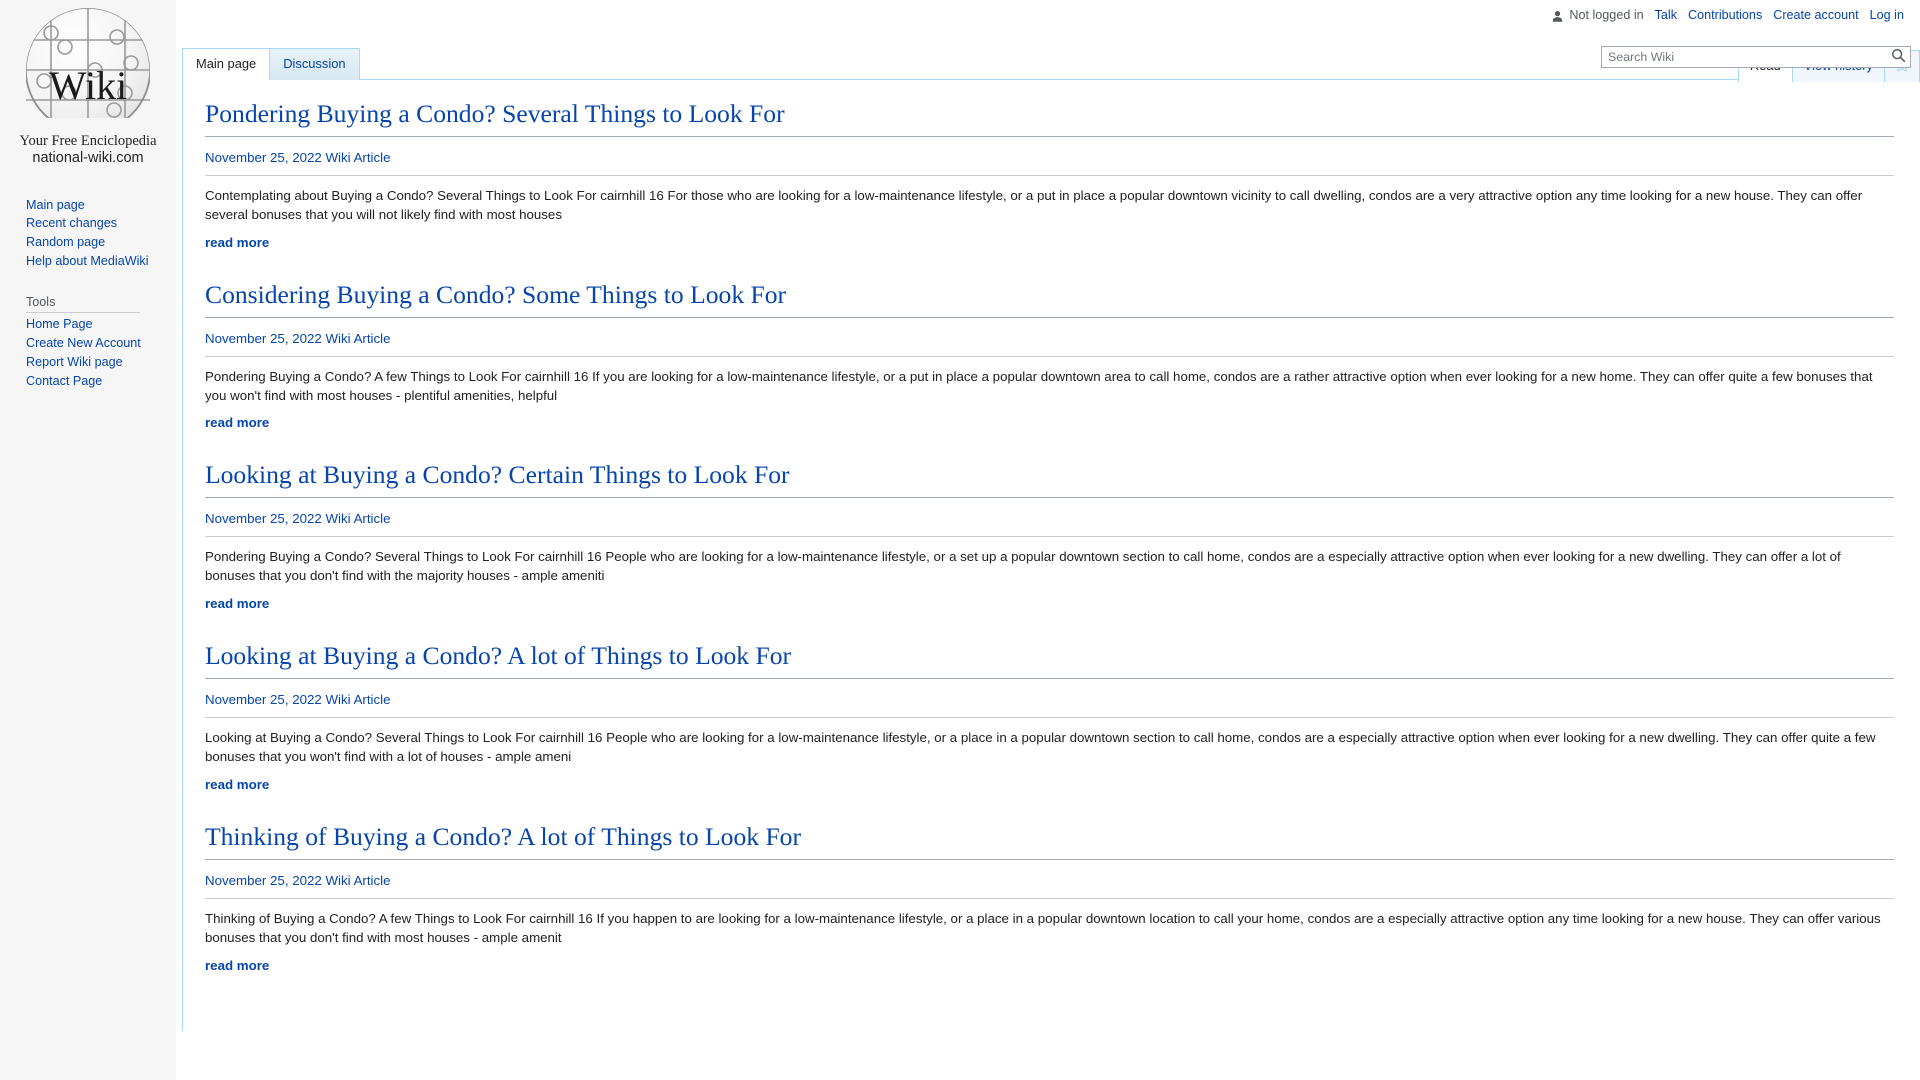 The width and height of the screenshot is (1920, 1080). Describe the element at coordinates (101, 382) in the screenshot. I see `sidebar-item-contact-page: Contact Page` at that location.